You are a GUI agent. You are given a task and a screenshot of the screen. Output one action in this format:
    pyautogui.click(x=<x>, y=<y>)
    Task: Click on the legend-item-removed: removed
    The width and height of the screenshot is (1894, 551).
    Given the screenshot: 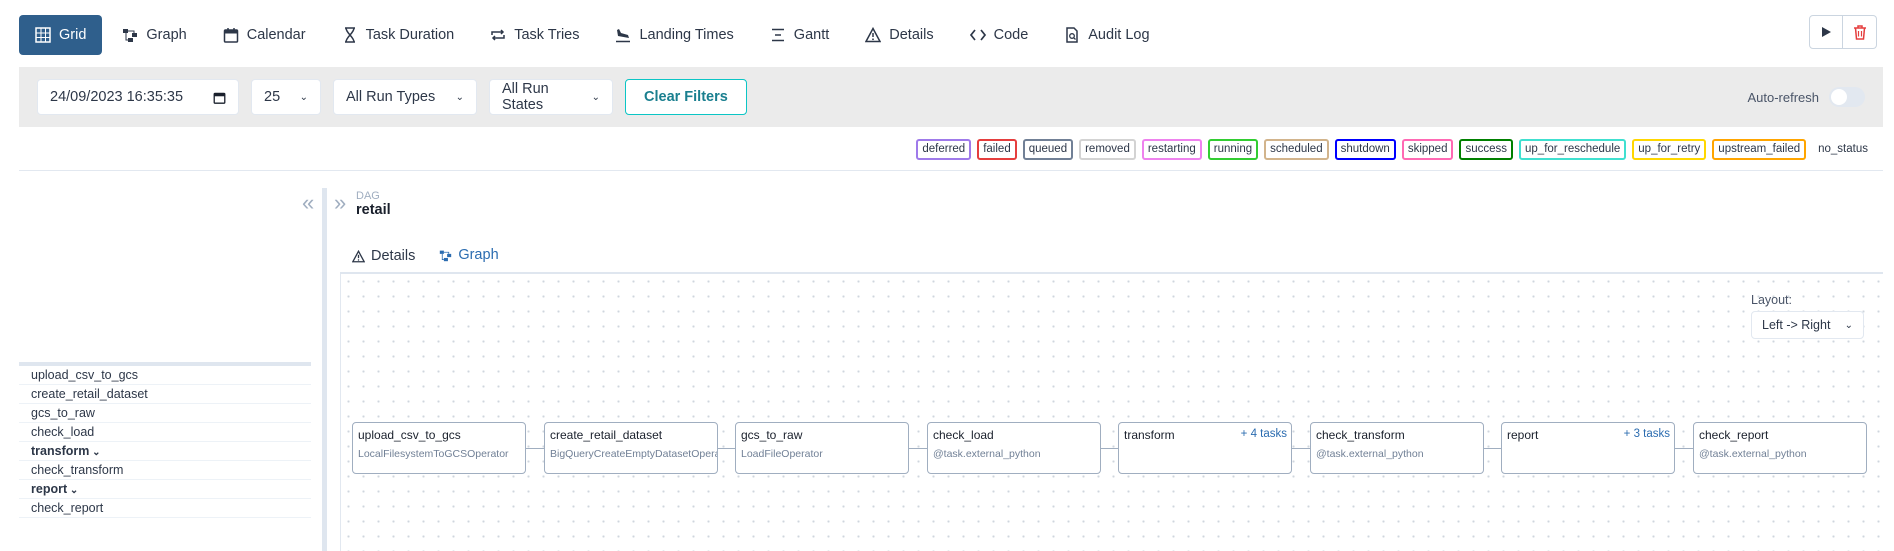 What is the action you would take?
    pyautogui.click(x=1107, y=149)
    